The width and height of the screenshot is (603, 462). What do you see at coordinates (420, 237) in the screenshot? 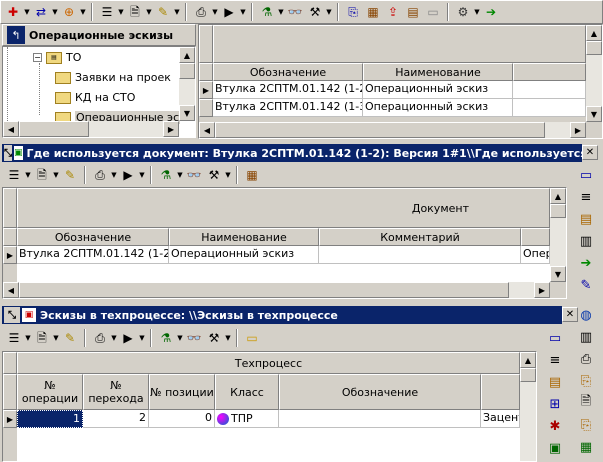
I see `column-header-comment: Комментарий` at bounding box center [420, 237].